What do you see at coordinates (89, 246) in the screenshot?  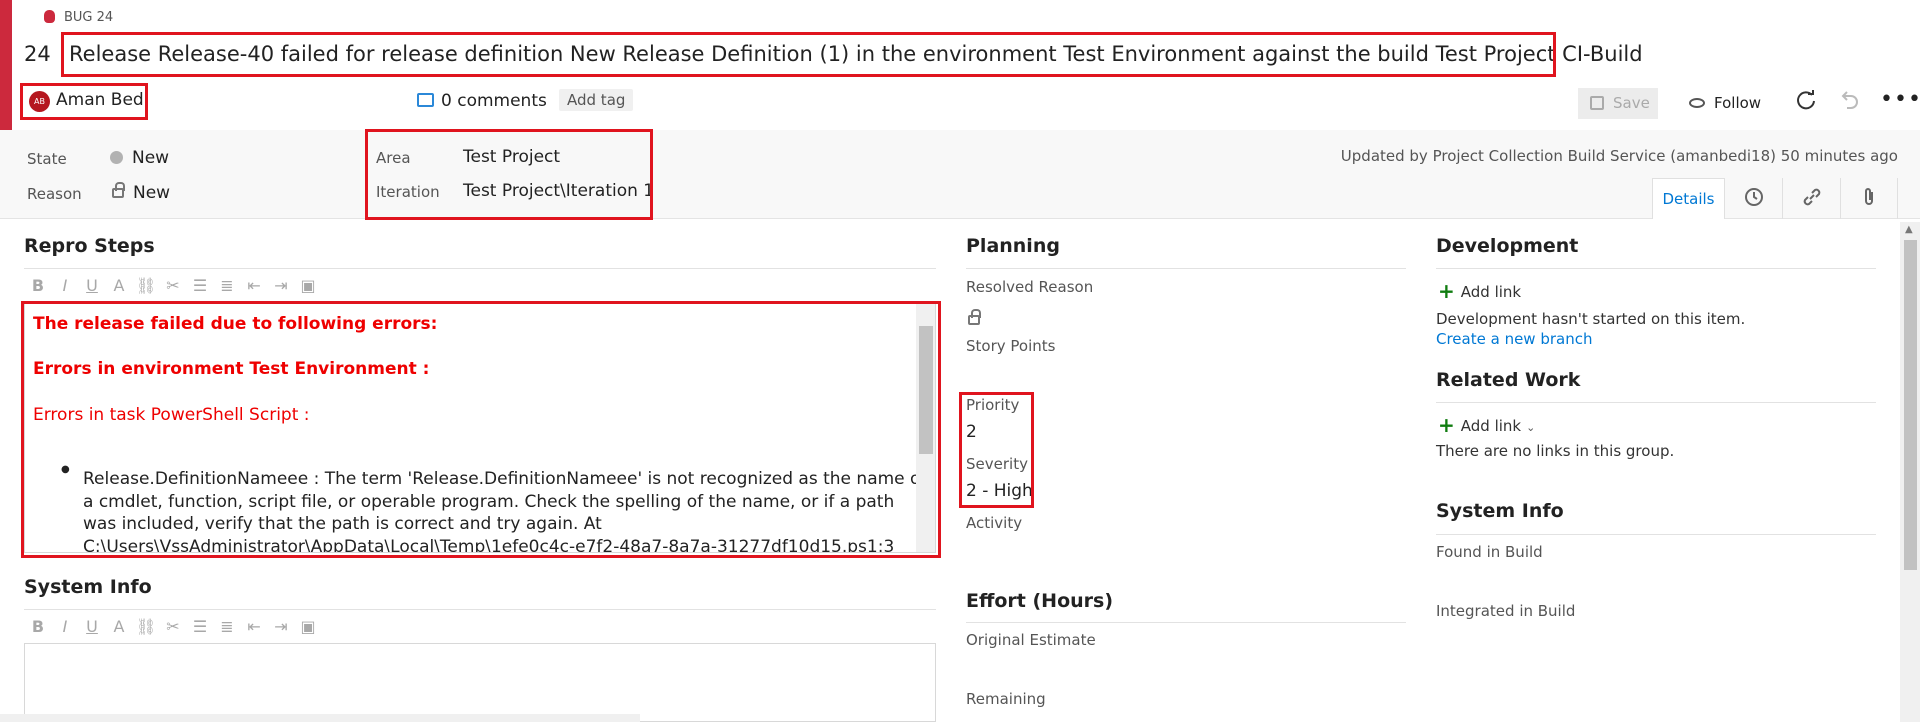 I see `repro-steps-title: Repro Steps` at bounding box center [89, 246].